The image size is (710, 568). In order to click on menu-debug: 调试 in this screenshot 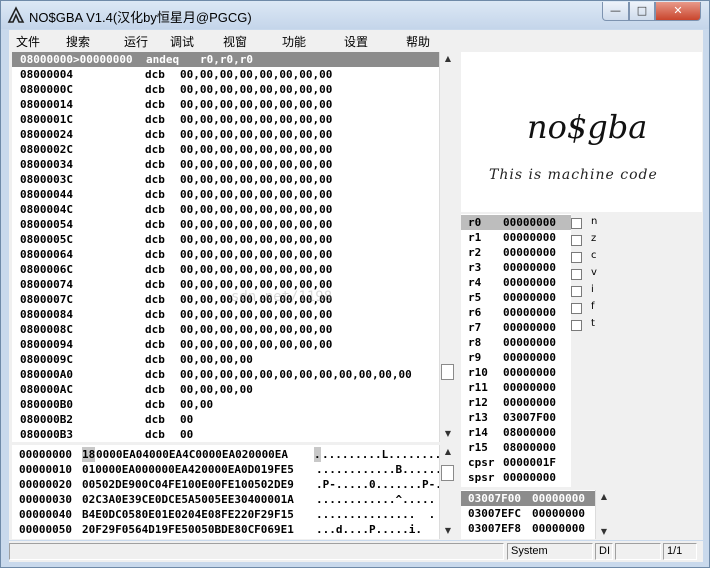, I will do `click(182, 41)`.